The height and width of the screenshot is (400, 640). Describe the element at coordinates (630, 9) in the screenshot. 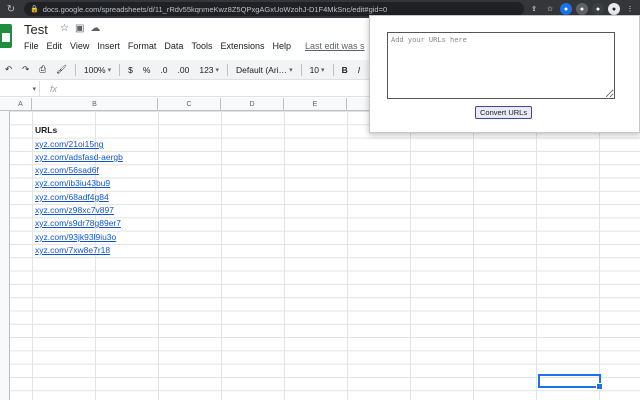

I see `puzzle-icon: ⋮` at that location.